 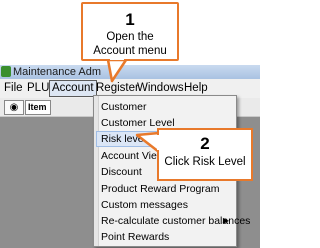 I want to click on item-button: Item, so click(x=38, y=107).